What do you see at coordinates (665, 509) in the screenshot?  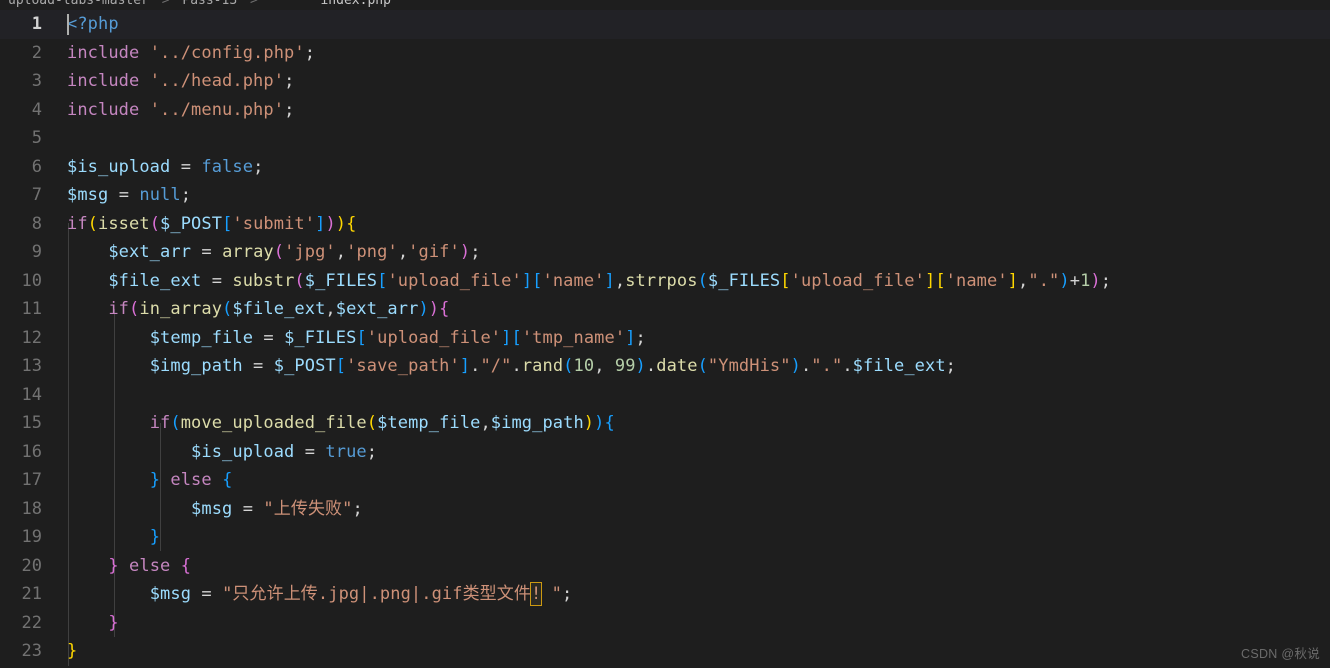 I see `code-line-18: 18 $msg = "上传失败";` at bounding box center [665, 509].